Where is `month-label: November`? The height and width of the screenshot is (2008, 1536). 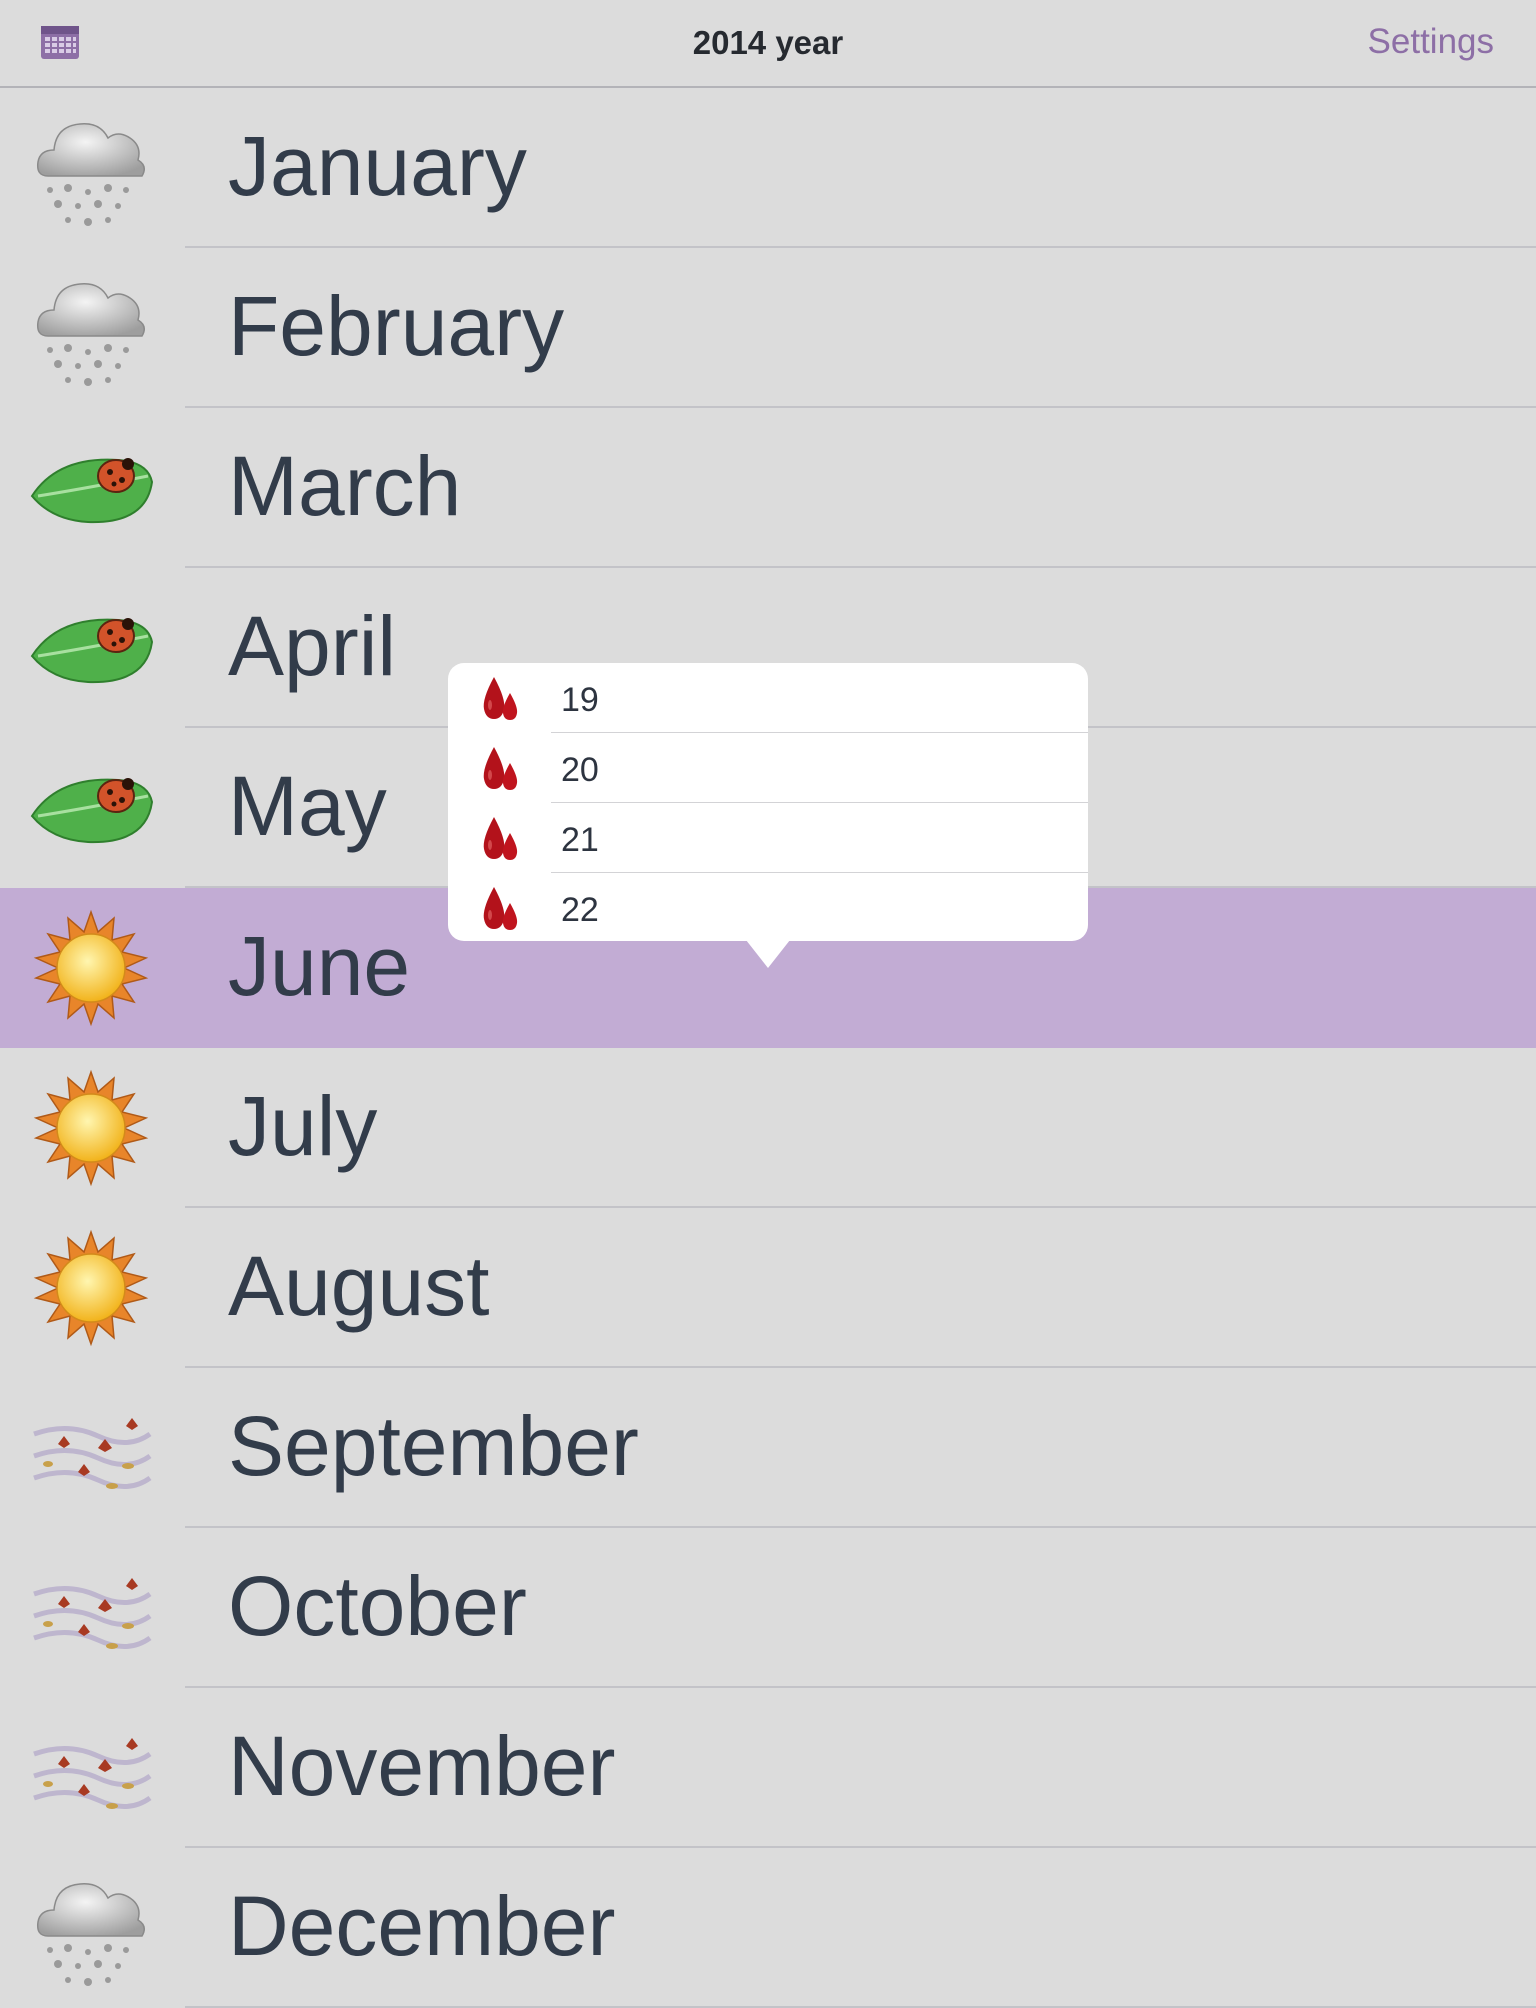
month-label: November is located at coordinates (422, 1766).